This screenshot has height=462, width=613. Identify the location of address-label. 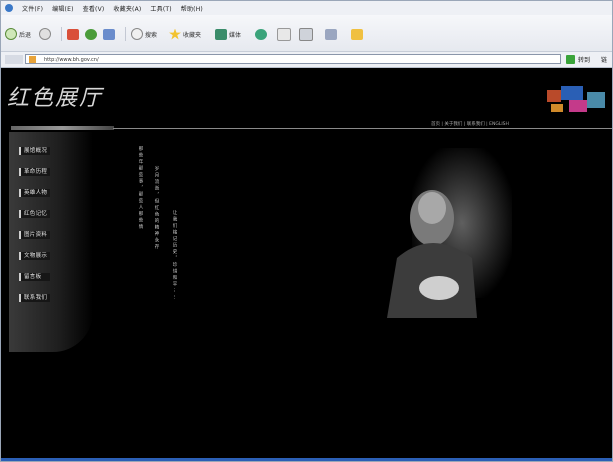
(14, 59).